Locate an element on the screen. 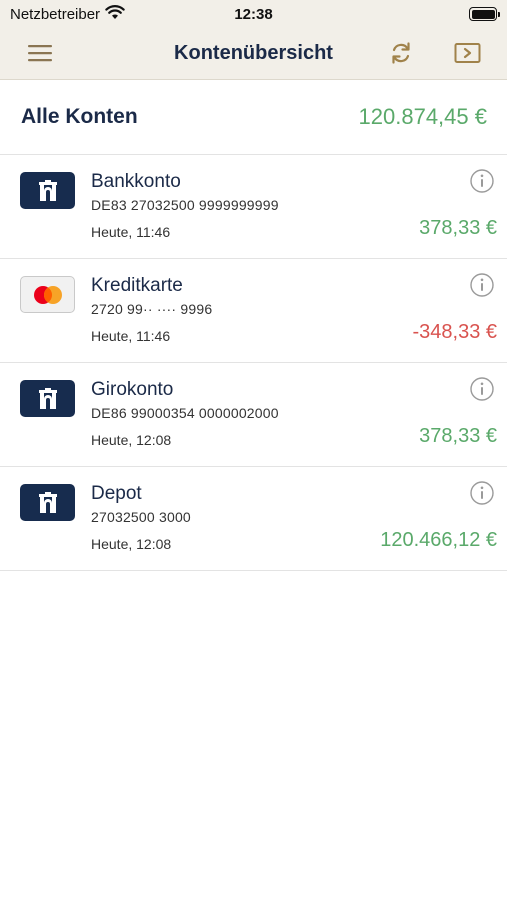 This screenshot has height=900, width=507. menu-button is located at coordinates (40, 53).